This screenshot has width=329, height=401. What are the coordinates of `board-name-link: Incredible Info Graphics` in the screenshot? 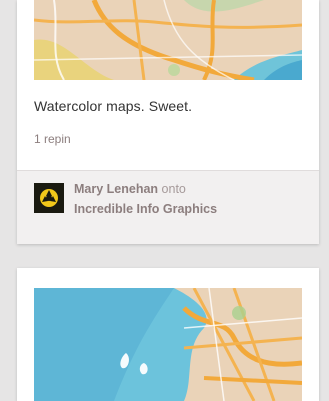 It's located at (145, 209).